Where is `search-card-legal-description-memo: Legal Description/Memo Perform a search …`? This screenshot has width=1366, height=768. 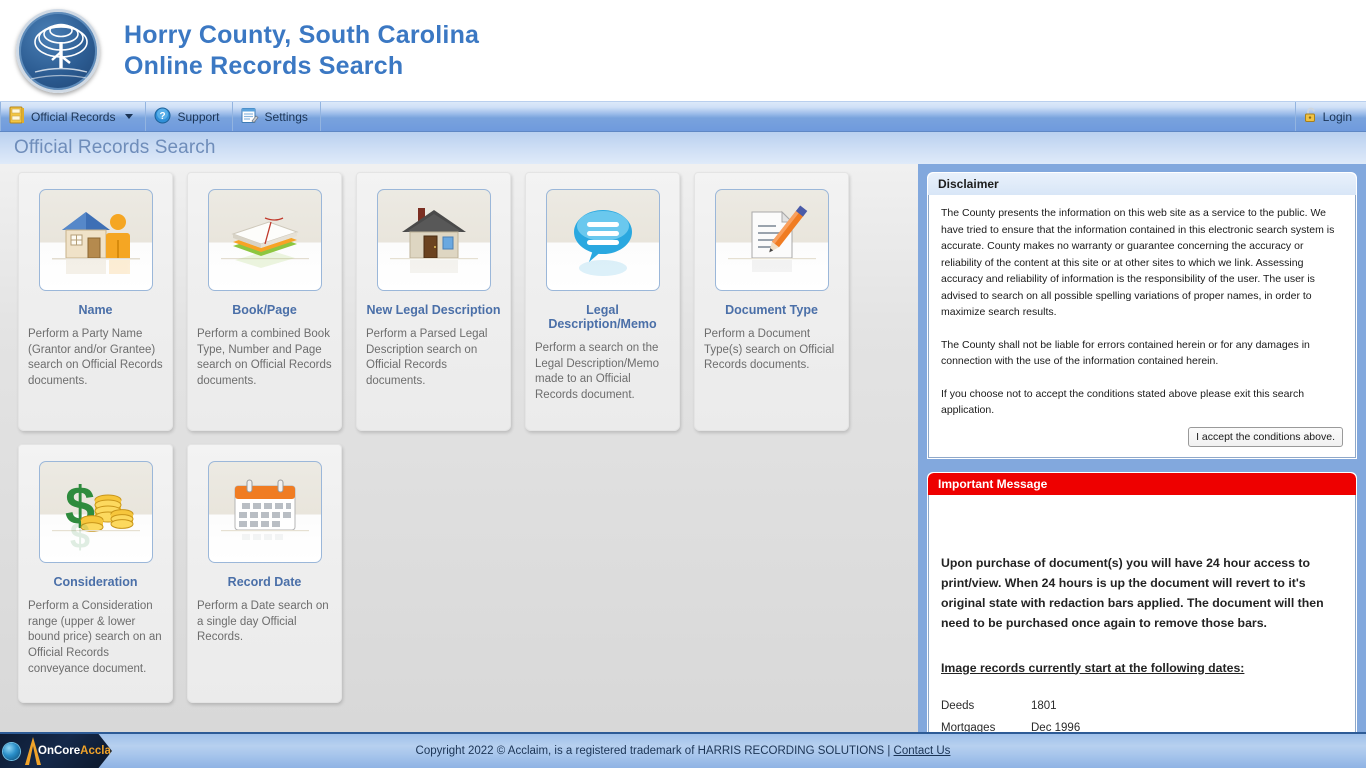 search-card-legal-description-memo: Legal Description/Memo Perform a search … is located at coordinates (602, 301).